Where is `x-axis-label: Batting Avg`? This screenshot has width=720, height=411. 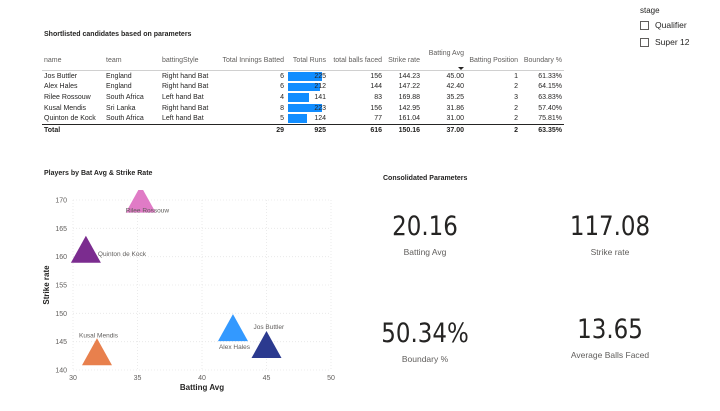
x-axis-label: Batting Avg is located at coordinates (202, 387).